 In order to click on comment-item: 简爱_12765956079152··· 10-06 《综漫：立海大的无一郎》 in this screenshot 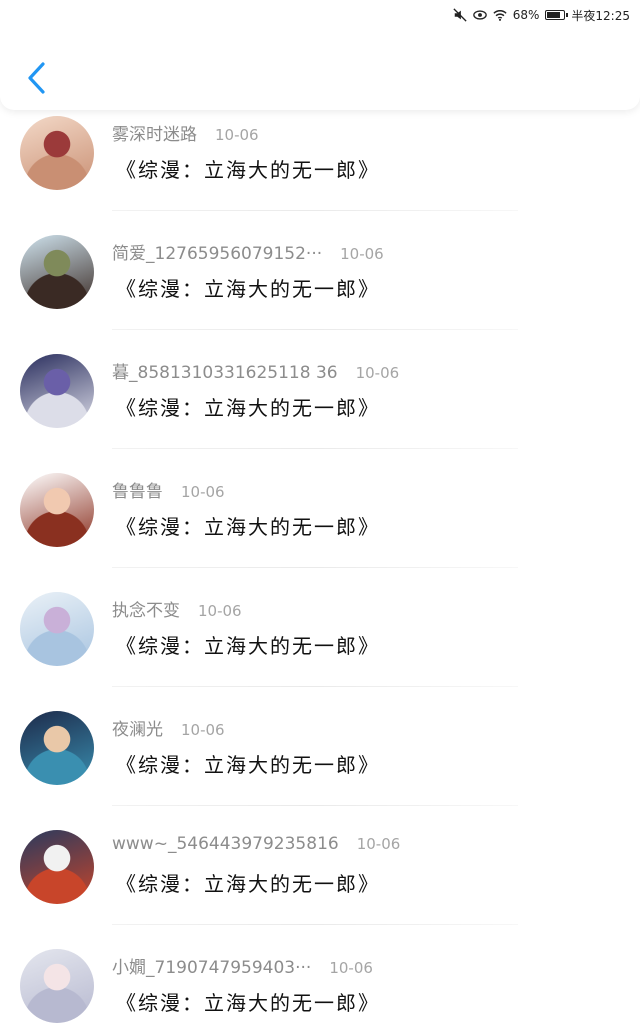, I will do `click(320, 284)`.